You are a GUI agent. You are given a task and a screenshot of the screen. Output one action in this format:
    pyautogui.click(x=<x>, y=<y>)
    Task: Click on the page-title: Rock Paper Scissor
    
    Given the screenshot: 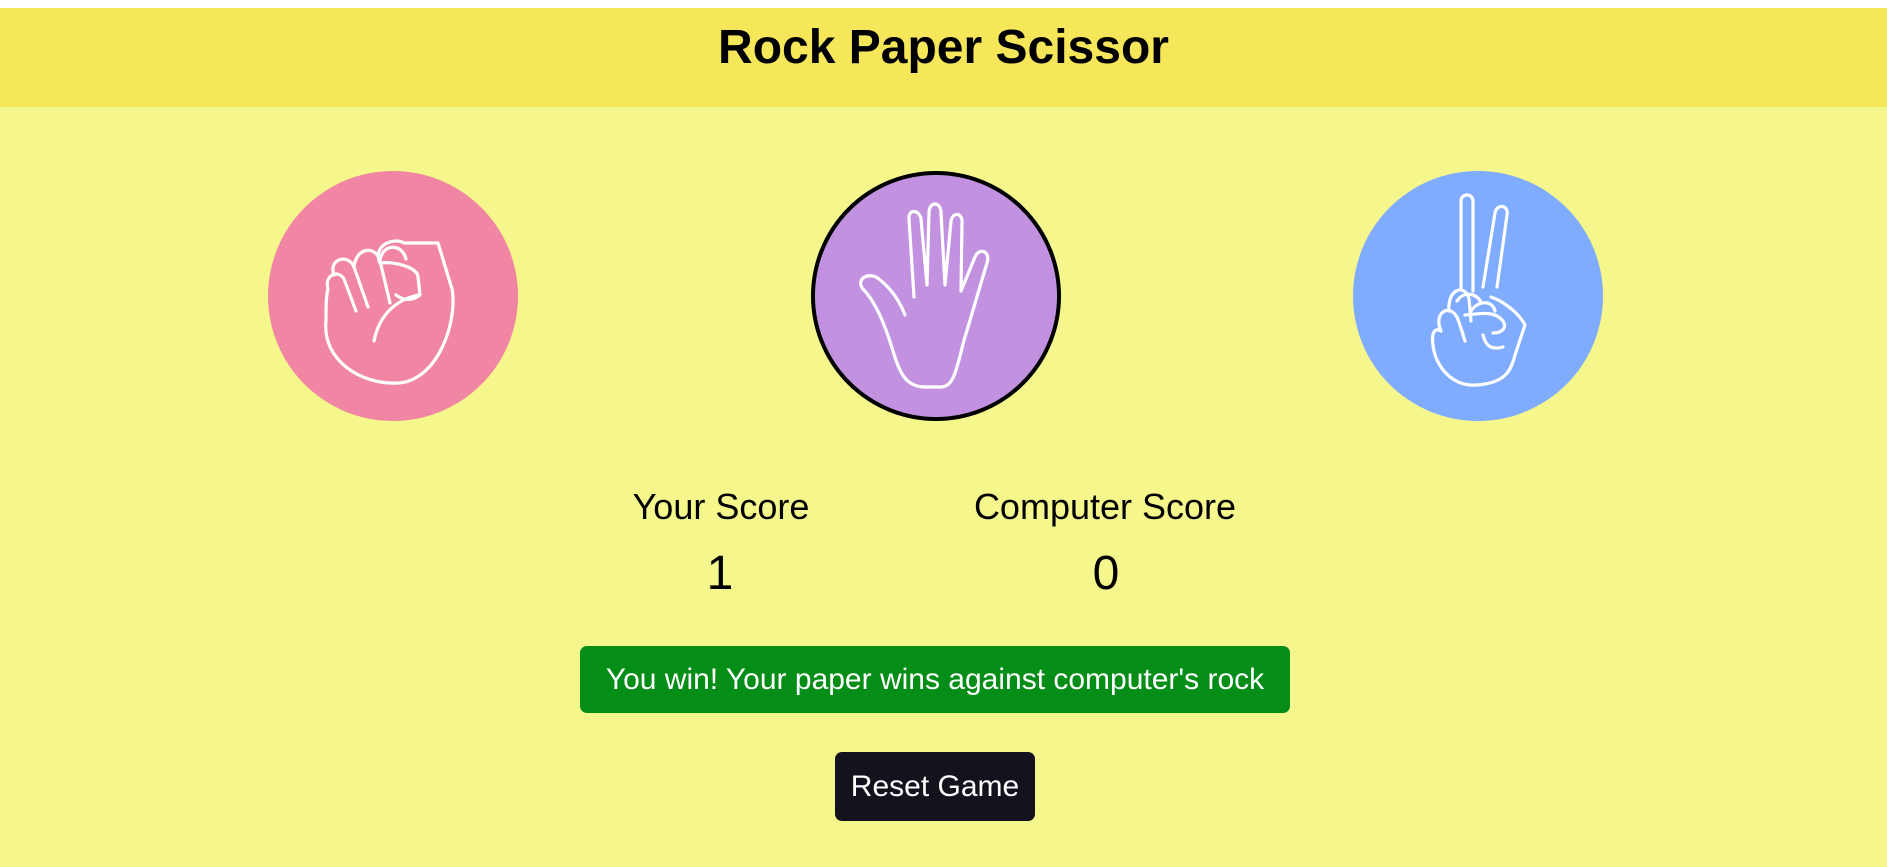 What is the action you would take?
    pyautogui.click(x=943, y=47)
    